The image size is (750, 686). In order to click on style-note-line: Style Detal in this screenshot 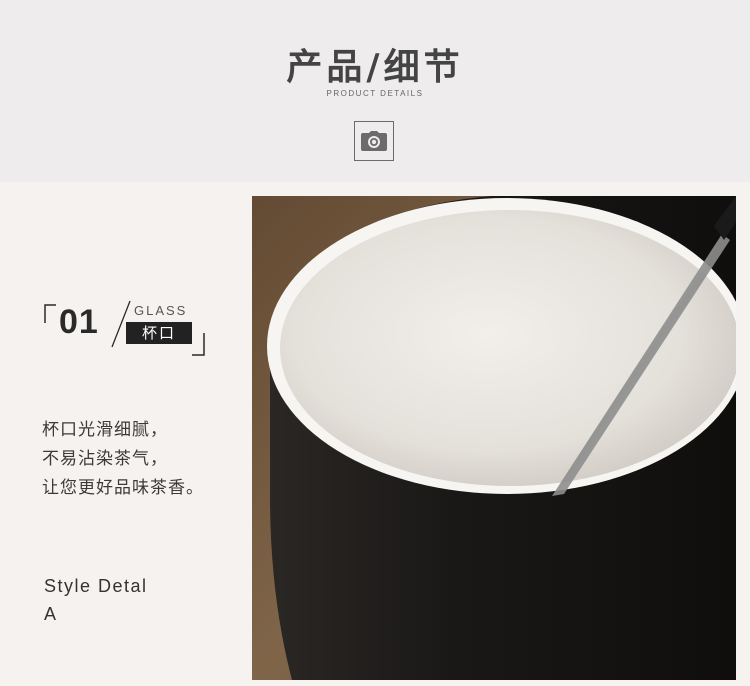, I will do `click(96, 586)`.